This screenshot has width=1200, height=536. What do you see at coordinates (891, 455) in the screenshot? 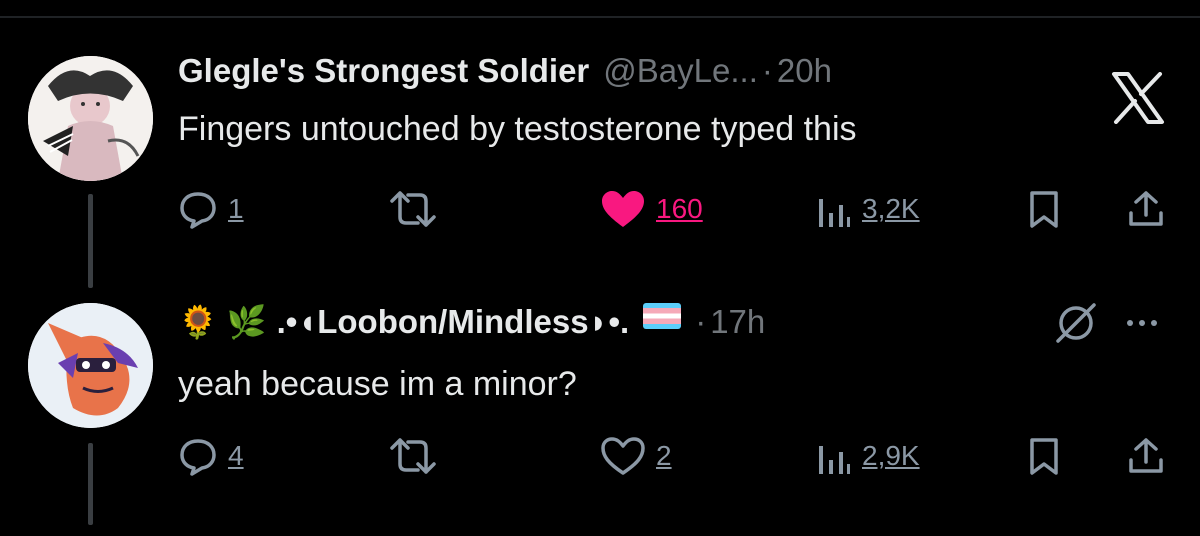
I see `view-count: 2,9K` at bounding box center [891, 455].